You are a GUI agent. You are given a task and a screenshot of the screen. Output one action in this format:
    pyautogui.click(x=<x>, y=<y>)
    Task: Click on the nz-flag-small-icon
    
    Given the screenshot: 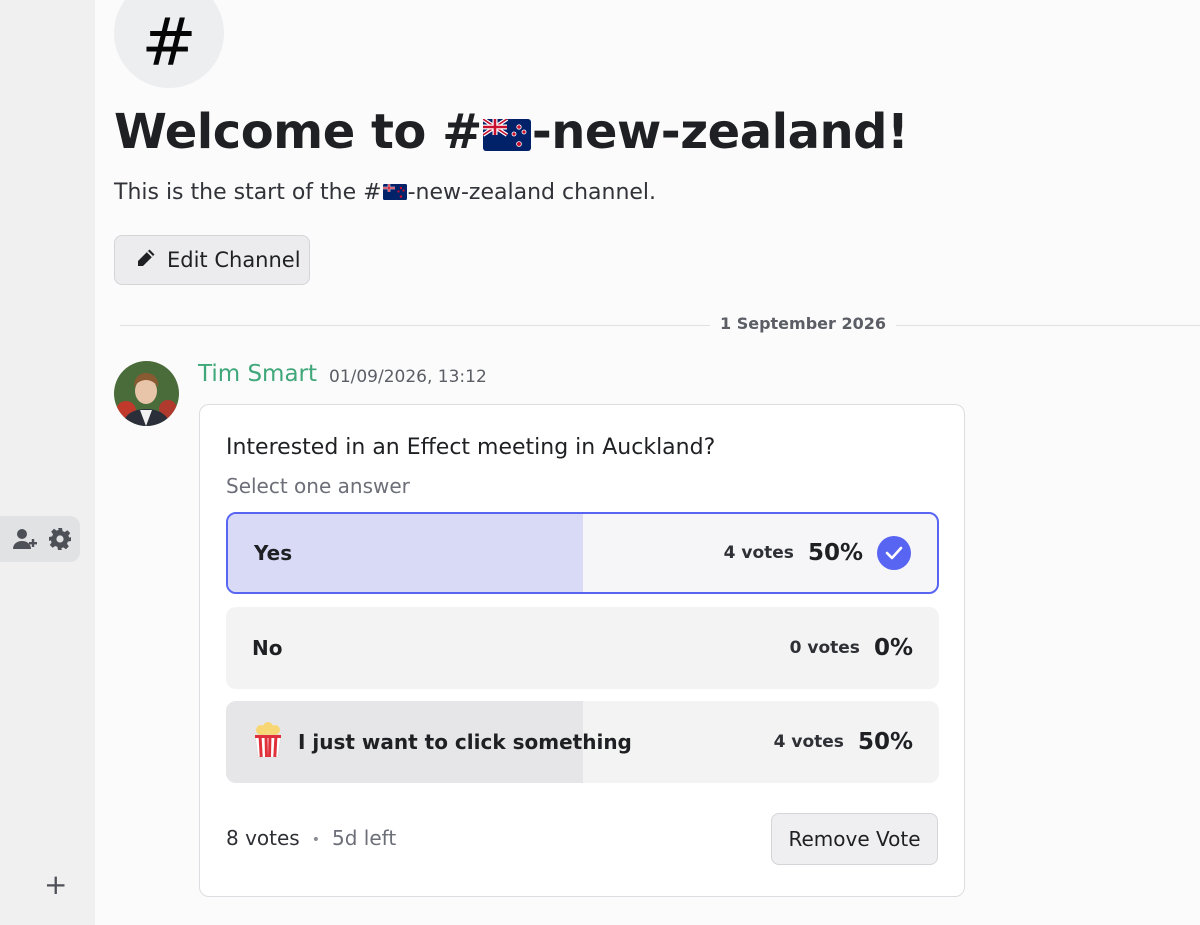 What is the action you would take?
    pyautogui.click(x=394, y=193)
    